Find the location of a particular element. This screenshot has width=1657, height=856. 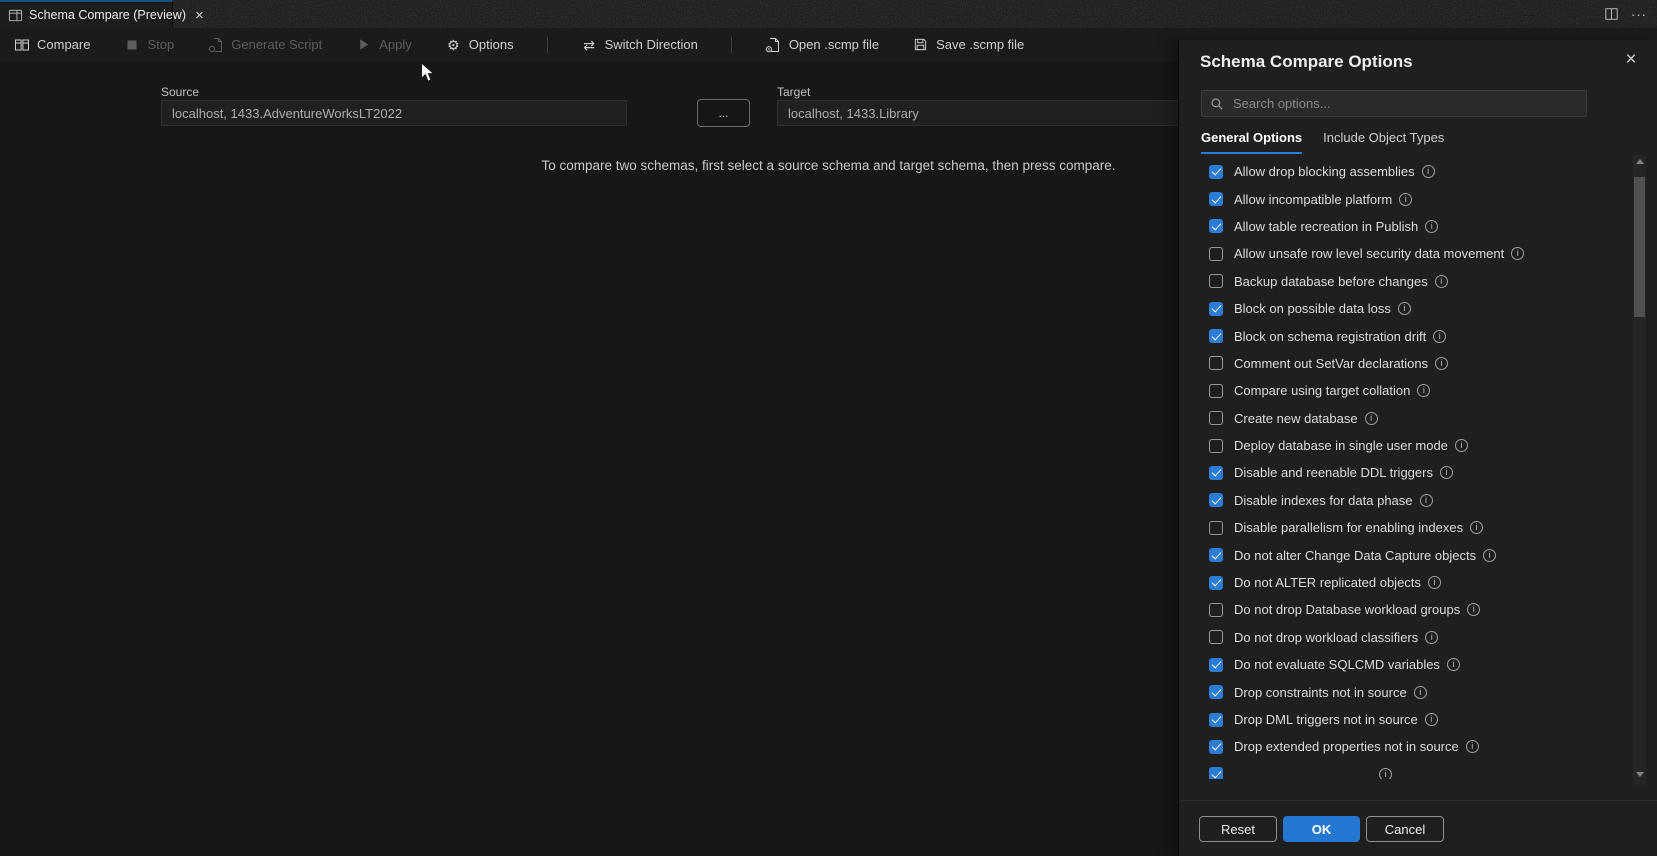

option-row-compare-using-target-collation: Compare using target collation i is located at coordinates (1406, 390).